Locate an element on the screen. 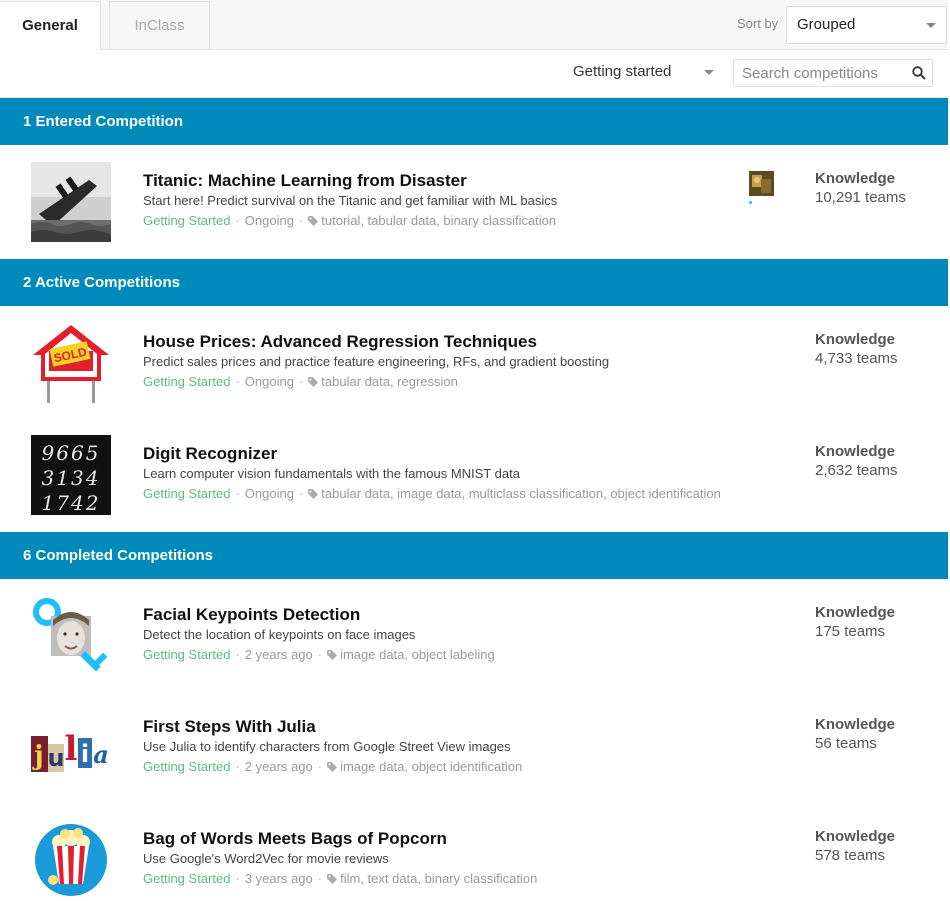 The height and width of the screenshot is (901, 950). competition-description: Use Google's Word2Vec for movie reviews is located at coordinates (266, 858).